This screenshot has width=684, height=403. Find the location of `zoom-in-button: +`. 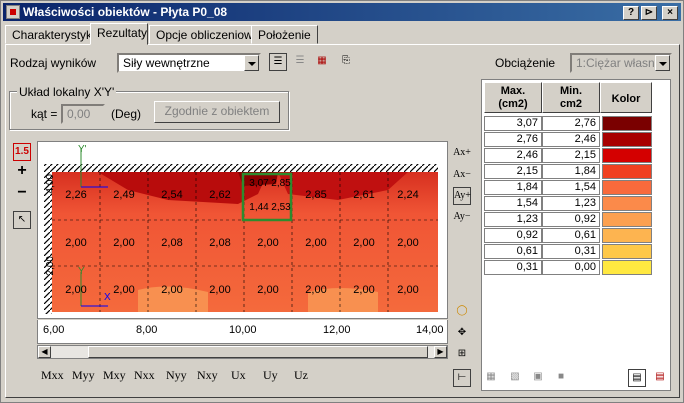

zoom-in-button: + is located at coordinates (22, 172).